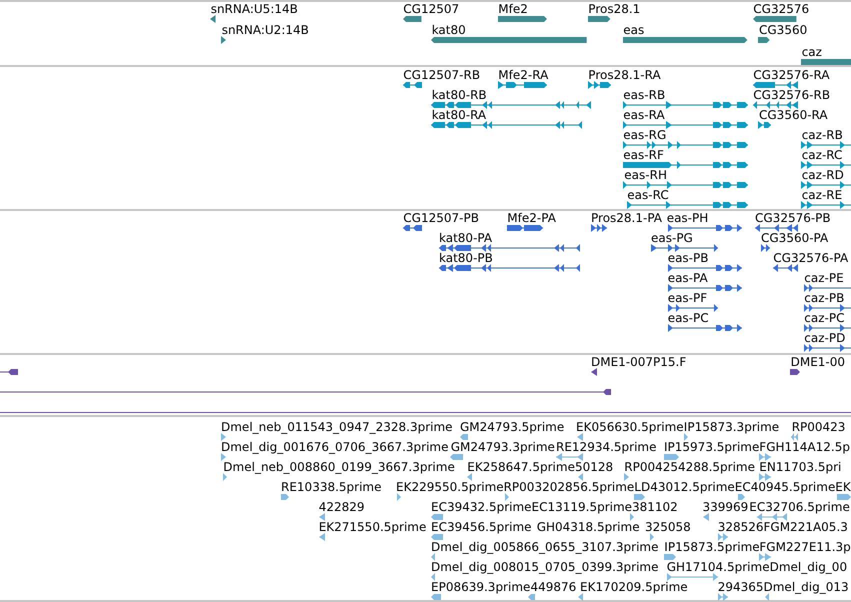 Image resolution: width=851 pixels, height=602 pixels. Describe the element at coordinates (626, 218) in the screenshot. I see `protein-label: Pros28.1-PA` at that location.